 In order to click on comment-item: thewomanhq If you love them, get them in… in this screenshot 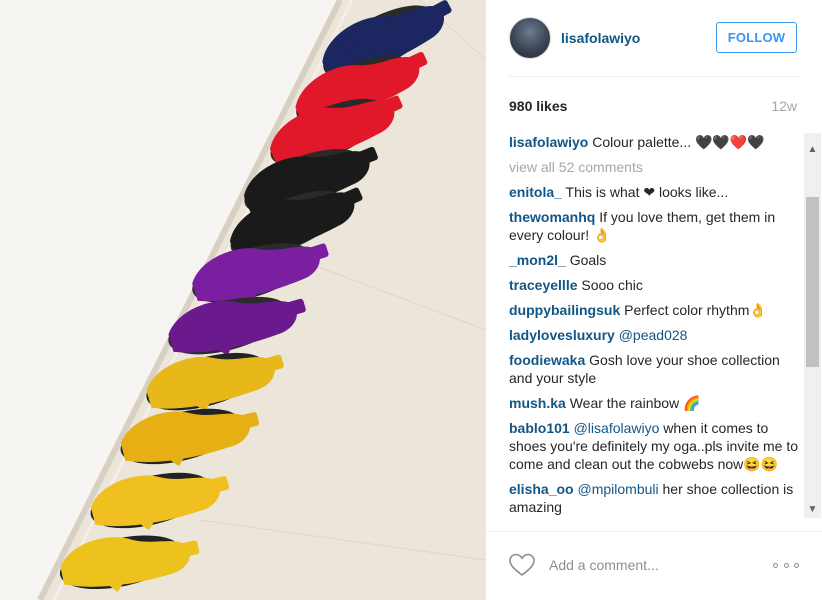, I will do `click(654, 226)`.